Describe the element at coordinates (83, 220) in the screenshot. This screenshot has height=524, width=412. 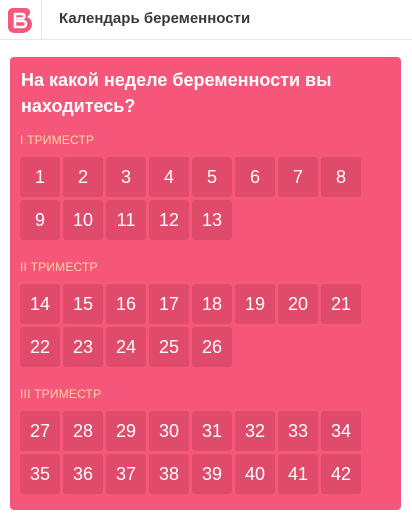
I see `week-button-10: 10` at that location.